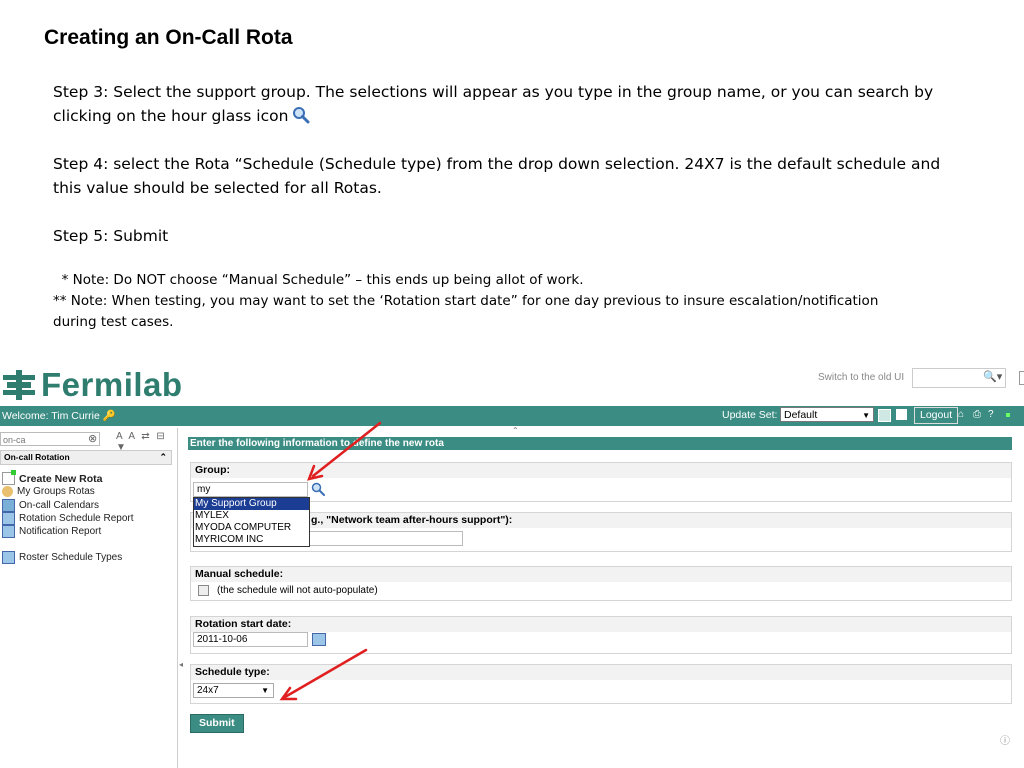  Describe the element at coordinates (884, 415) in the screenshot. I see `grid-icon` at that location.